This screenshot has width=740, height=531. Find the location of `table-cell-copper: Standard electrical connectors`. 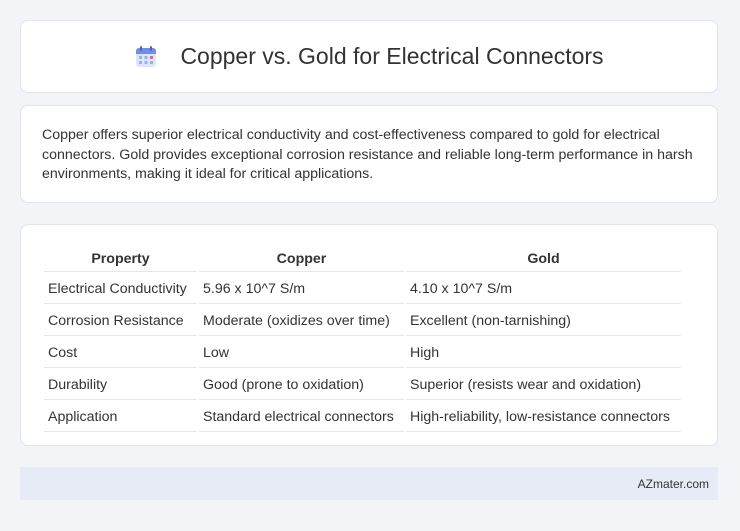

table-cell-copper: Standard electrical connectors is located at coordinates (301, 417).